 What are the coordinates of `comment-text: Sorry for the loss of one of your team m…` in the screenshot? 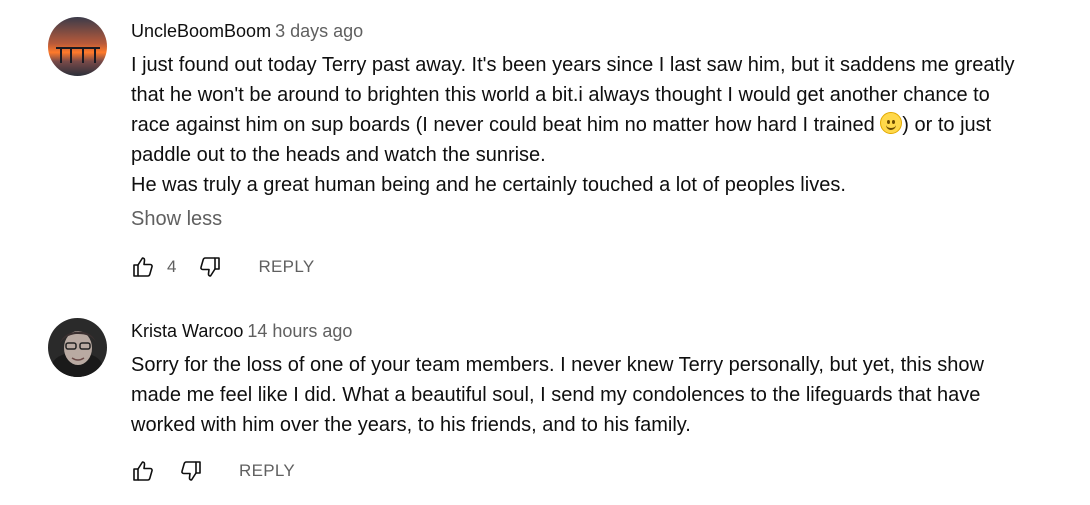 It's located at (581, 395).